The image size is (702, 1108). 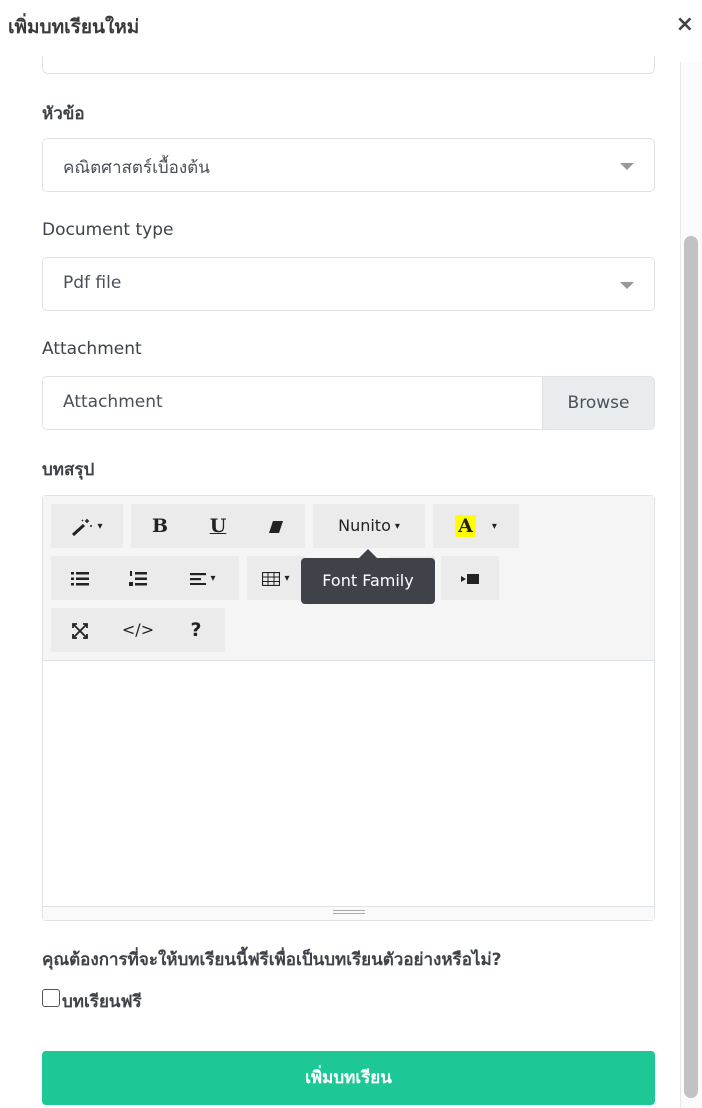 What do you see at coordinates (348, 165) in the screenshot?
I see `topic-select: คณิตศาสตร์เบื้องต้น` at bounding box center [348, 165].